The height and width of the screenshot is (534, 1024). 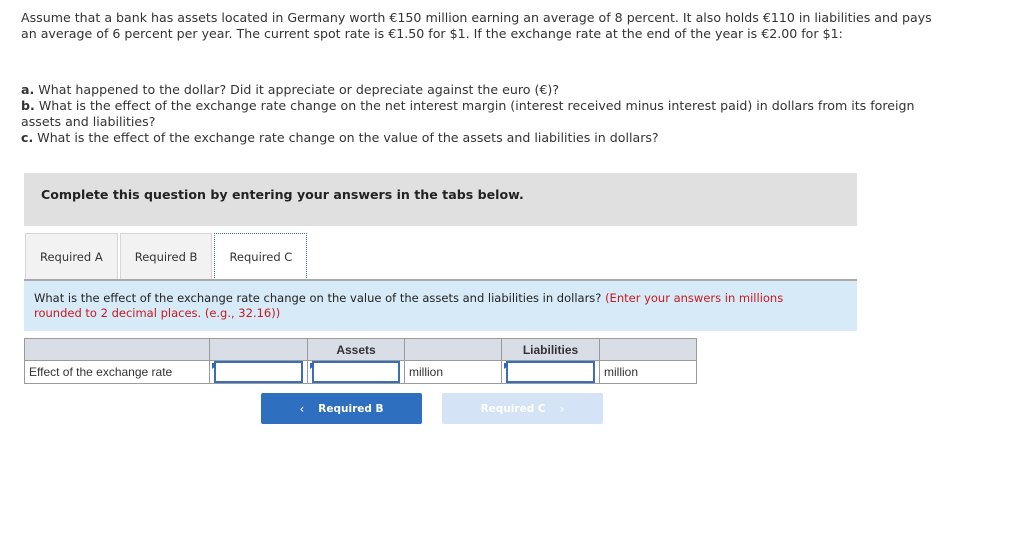 What do you see at coordinates (356, 349) in the screenshot?
I see `header-assets: Assets` at bounding box center [356, 349].